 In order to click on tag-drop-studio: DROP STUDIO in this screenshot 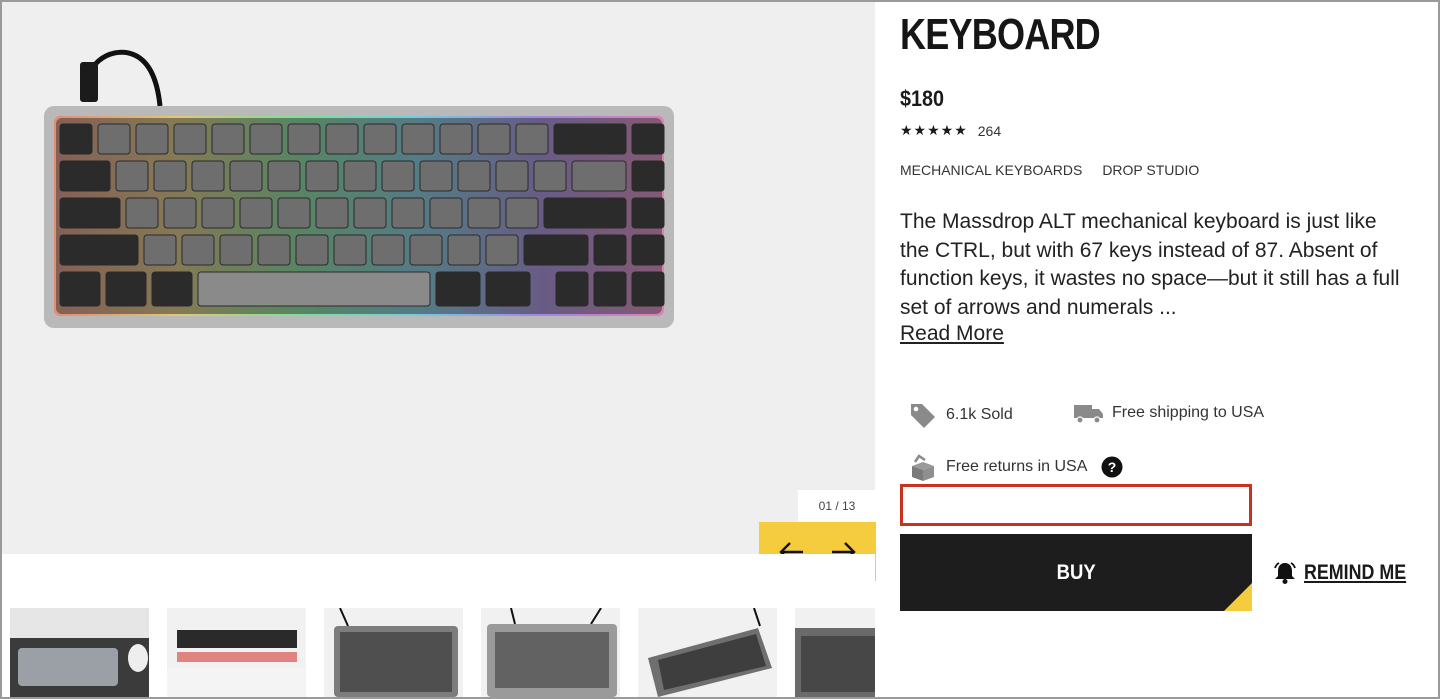, I will do `click(1150, 170)`.